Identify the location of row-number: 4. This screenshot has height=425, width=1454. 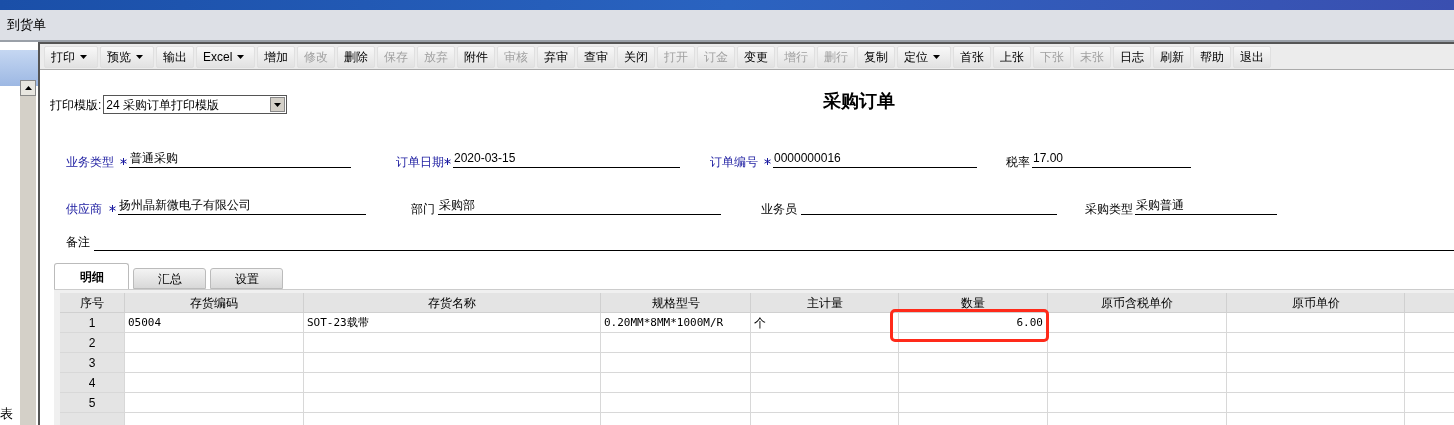
(92, 383).